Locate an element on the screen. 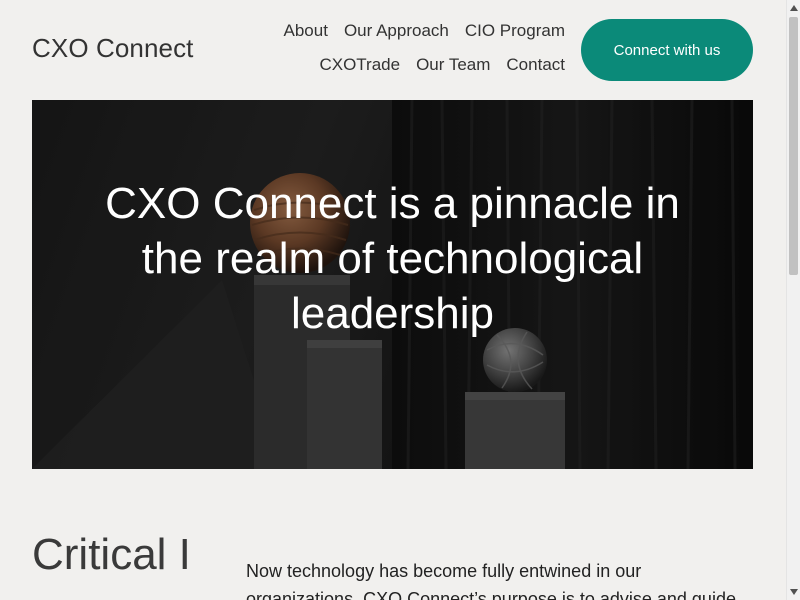 This screenshot has height=600, width=800. vertical-scrollbar is located at coordinates (793, 300).